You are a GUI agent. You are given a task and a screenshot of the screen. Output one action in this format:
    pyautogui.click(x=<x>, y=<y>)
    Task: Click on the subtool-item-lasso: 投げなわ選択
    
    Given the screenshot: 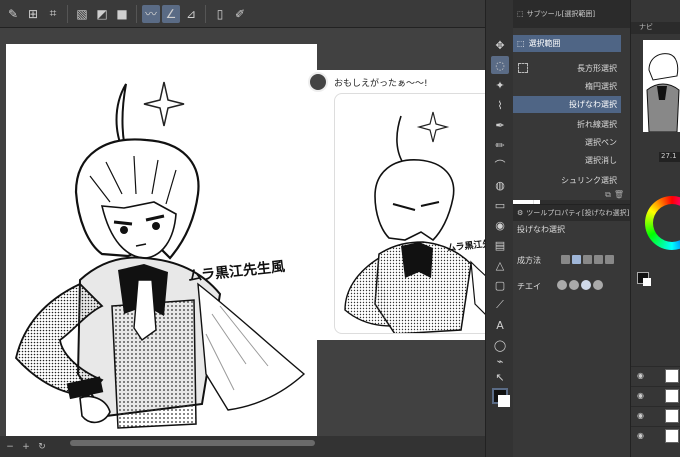 What is the action you would take?
    pyautogui.click(x=567, y=104)
    